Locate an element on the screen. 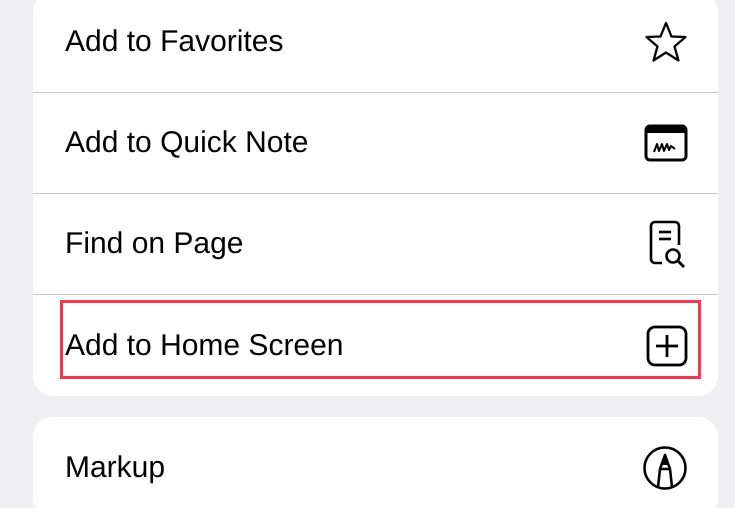 The width and height of the screenshot is (735, 508). pen-circle-icon is located at coordinates (665, 467).